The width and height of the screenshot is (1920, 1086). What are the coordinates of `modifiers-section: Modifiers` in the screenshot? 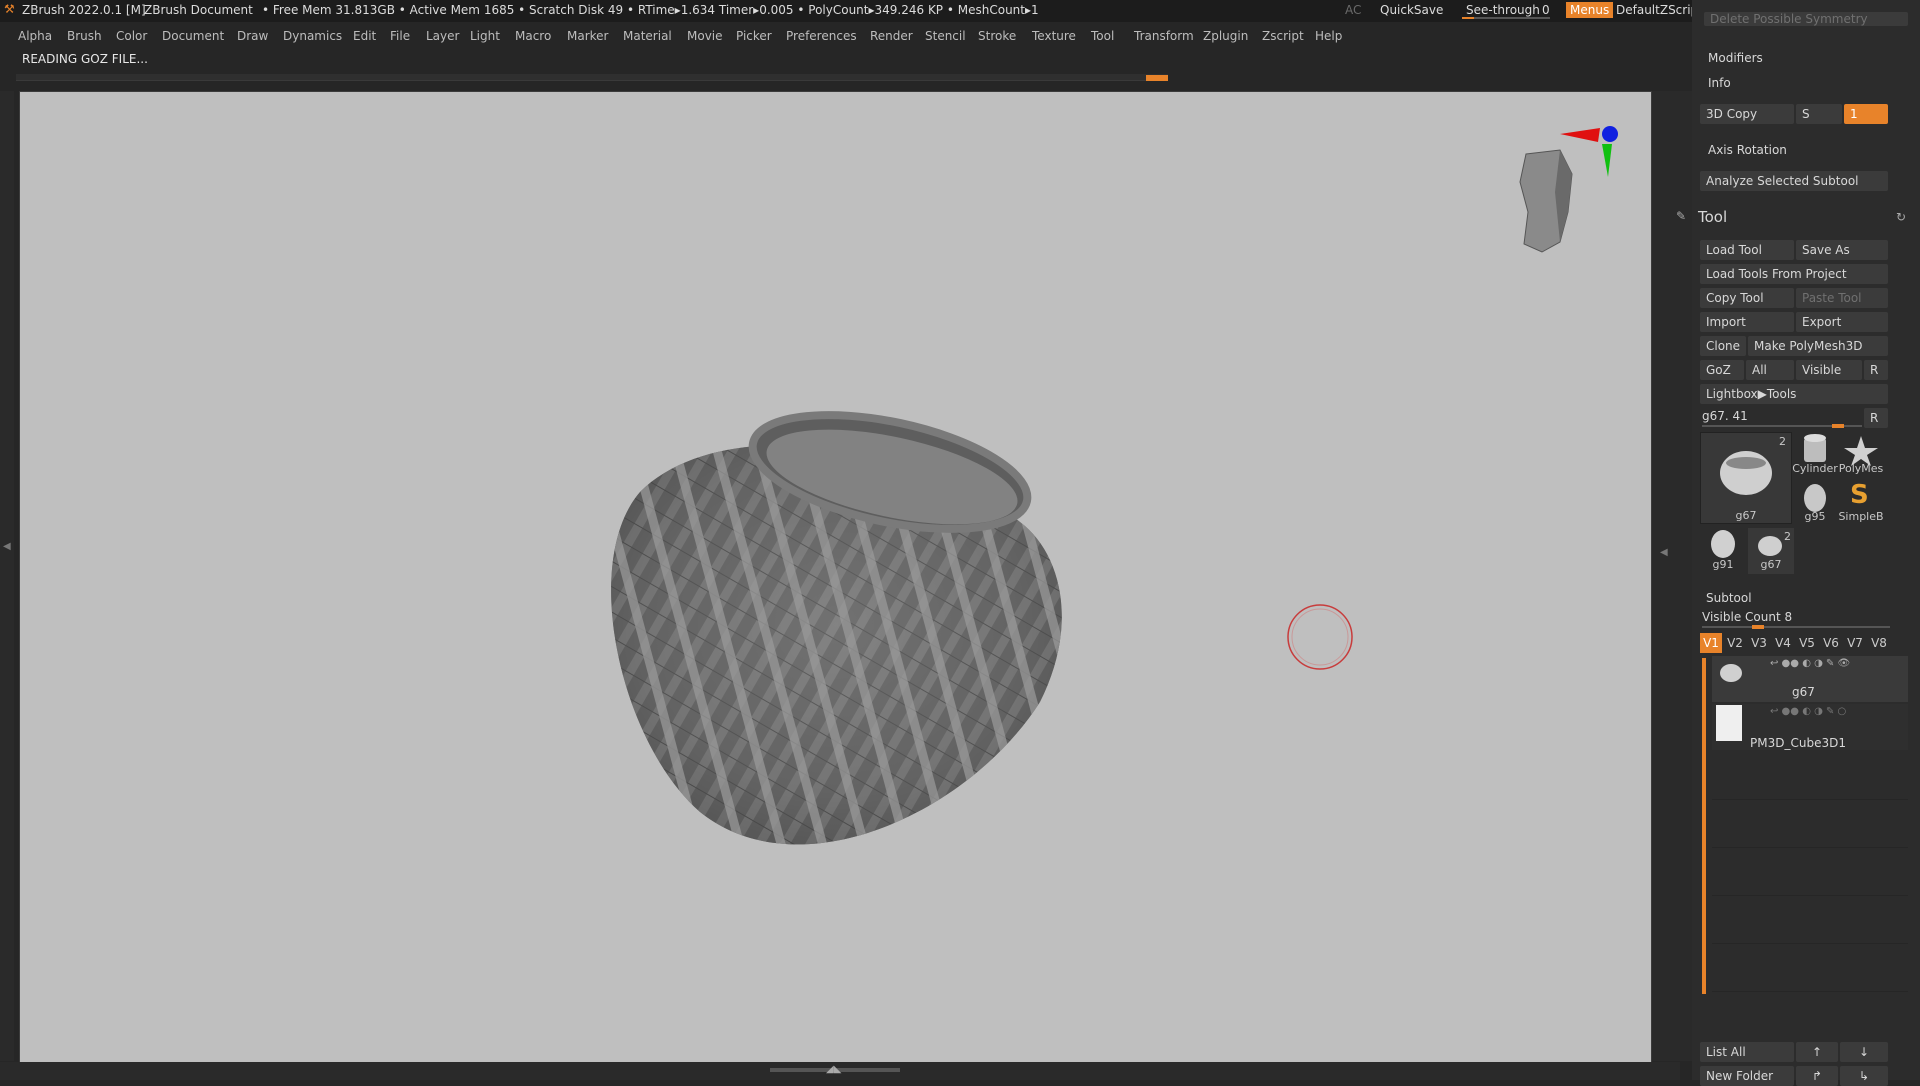 It's located at (1735, 58).